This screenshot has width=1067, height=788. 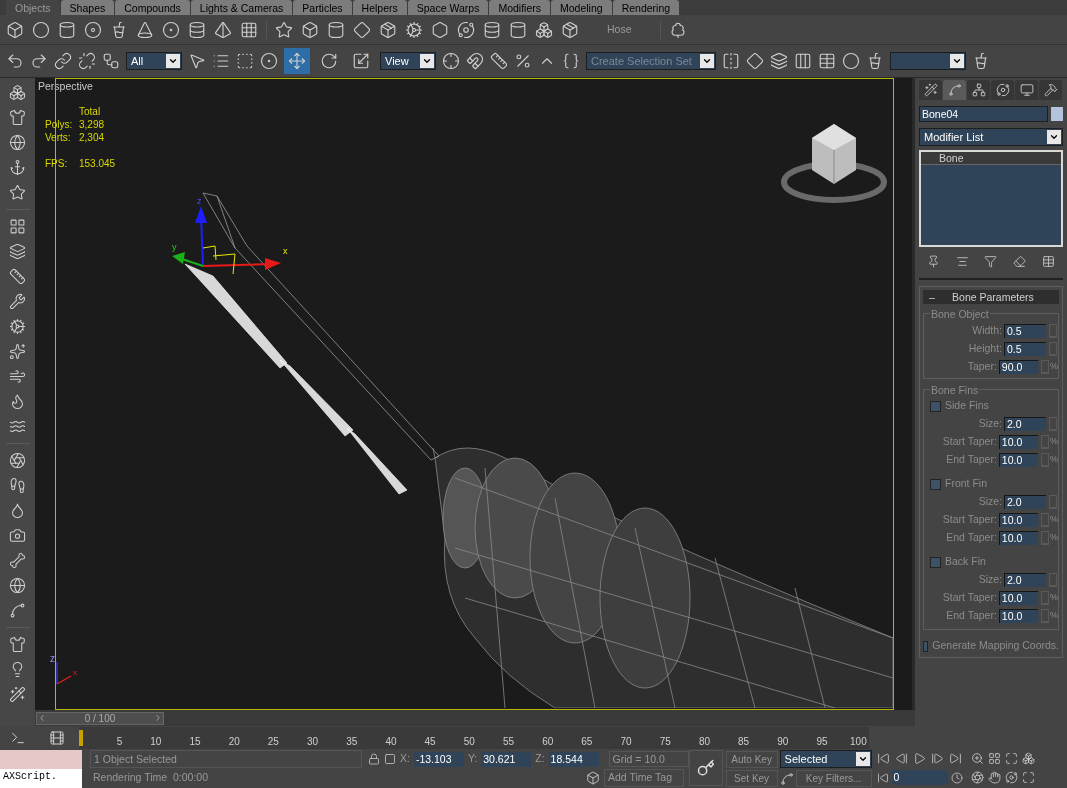 What do you see at coordinates (221, 61) in the screenshot?
I see `list-icon` at bounding box center [221, 61].